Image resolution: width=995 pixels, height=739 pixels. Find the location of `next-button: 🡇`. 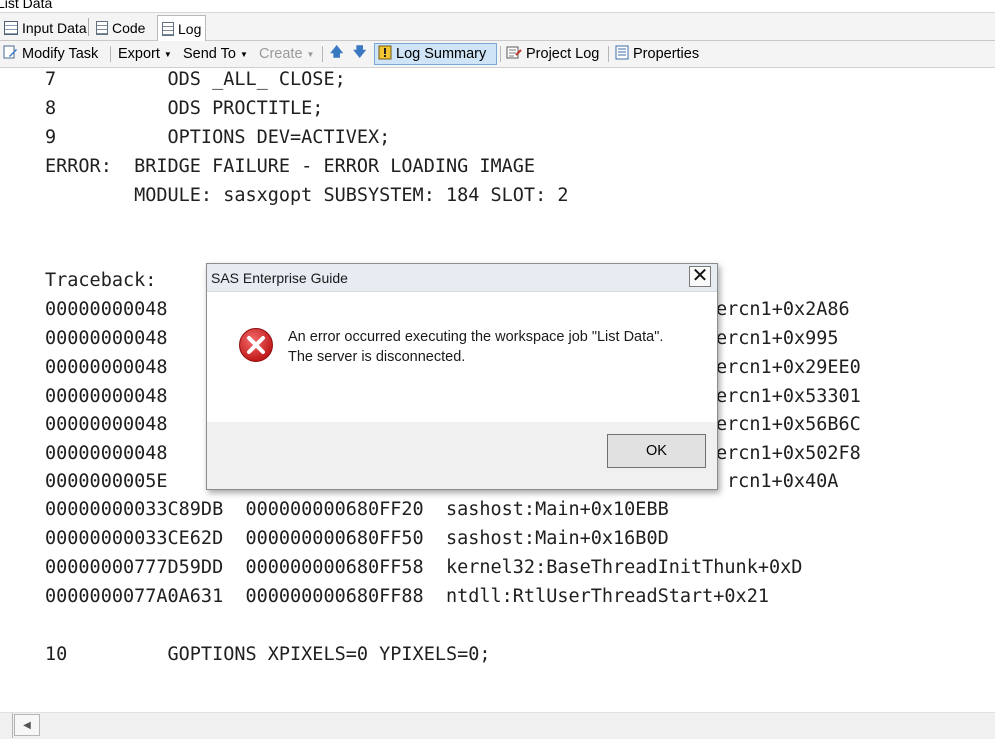

next-button: 🡇 is located at coordinates (359, 54).